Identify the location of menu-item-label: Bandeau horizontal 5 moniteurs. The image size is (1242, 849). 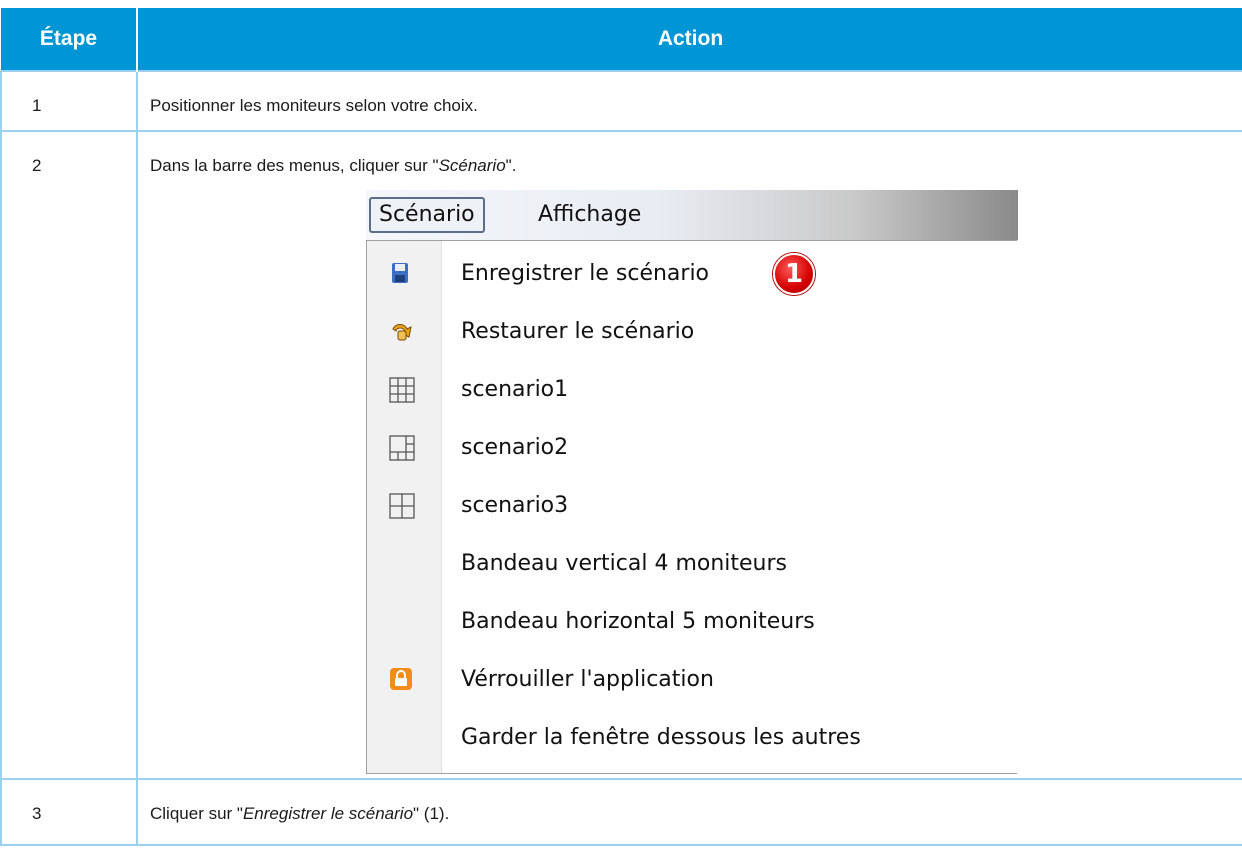
(638, 621).